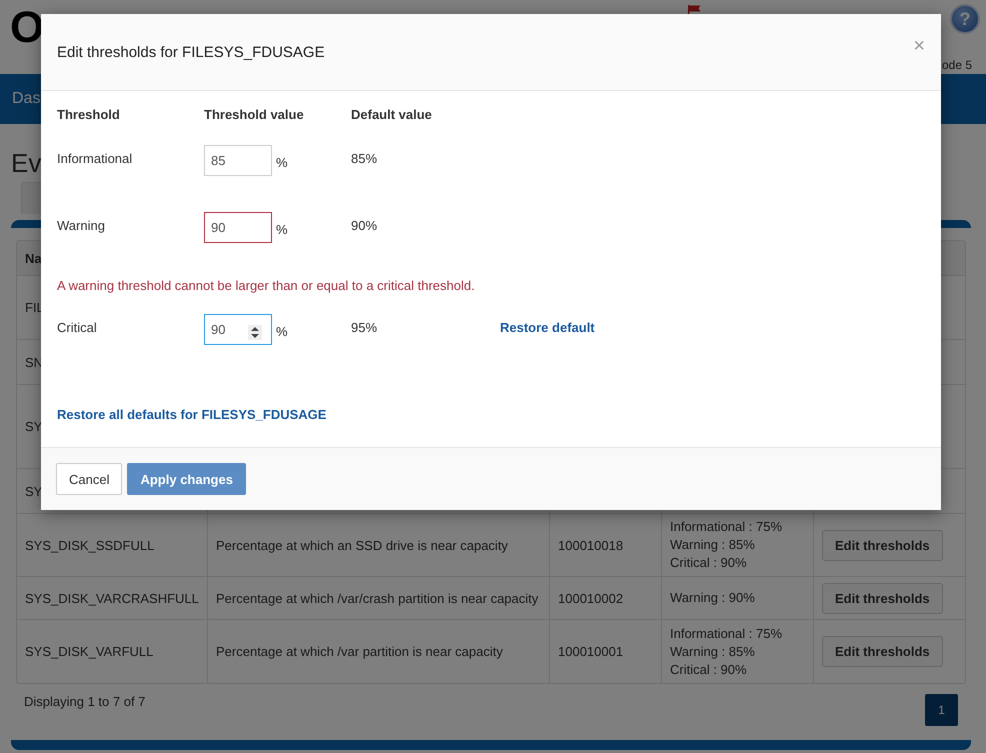  I want to click on results-summary: Displaying 1 to 7 of 7, so click(85, 701).